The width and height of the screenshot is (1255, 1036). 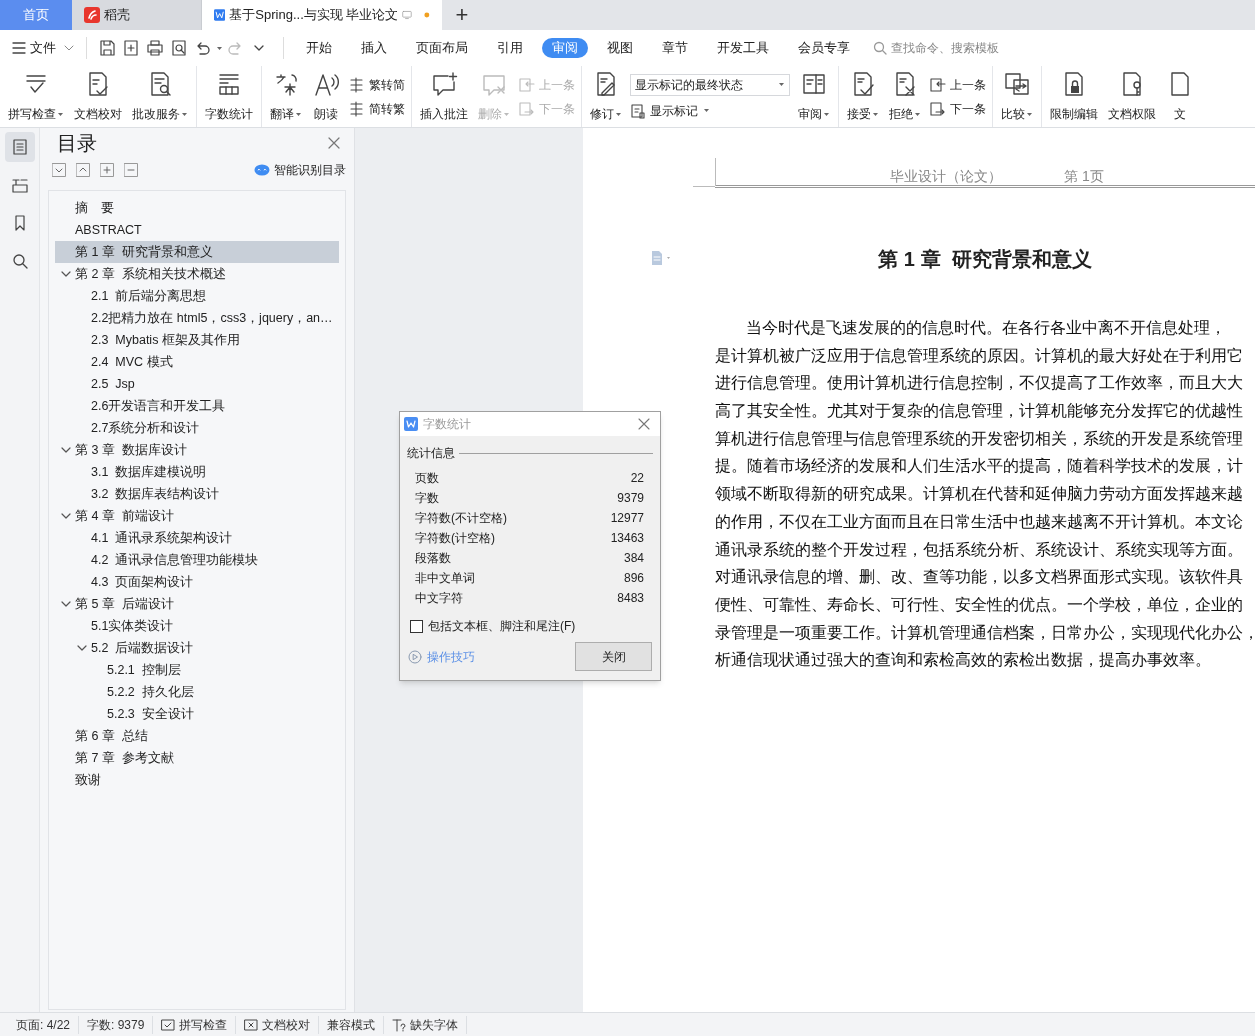 I want to click on menu-tab: 页面布局, so click(x=442, y=48).